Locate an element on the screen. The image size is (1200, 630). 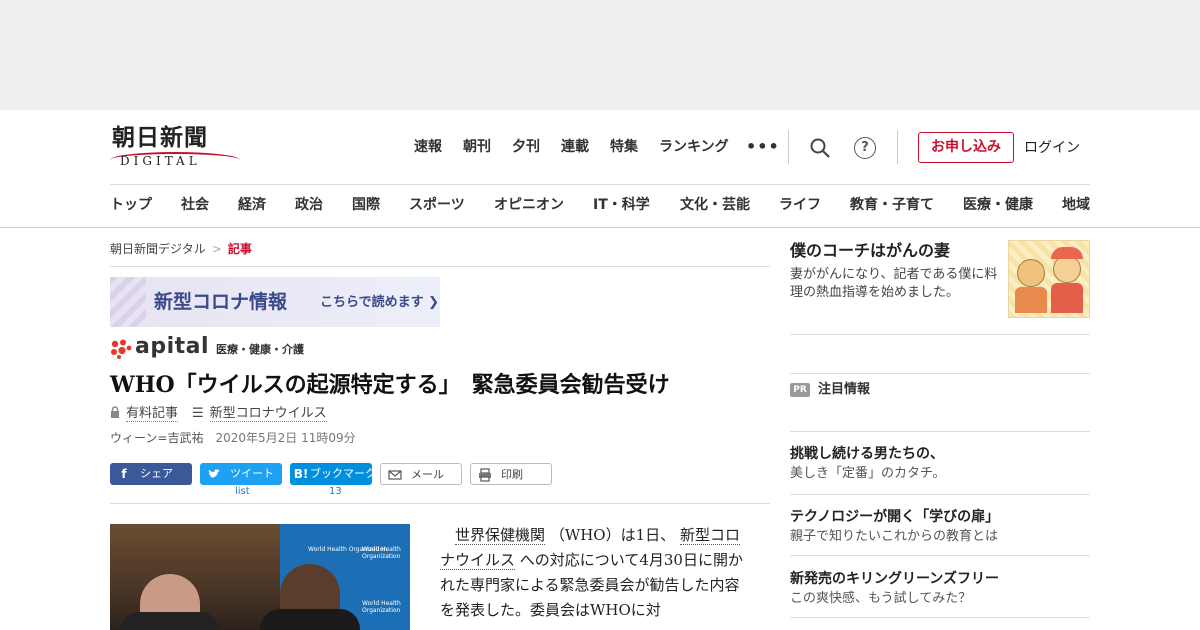
facebook-icon: f is located at coordinates (124, 474).